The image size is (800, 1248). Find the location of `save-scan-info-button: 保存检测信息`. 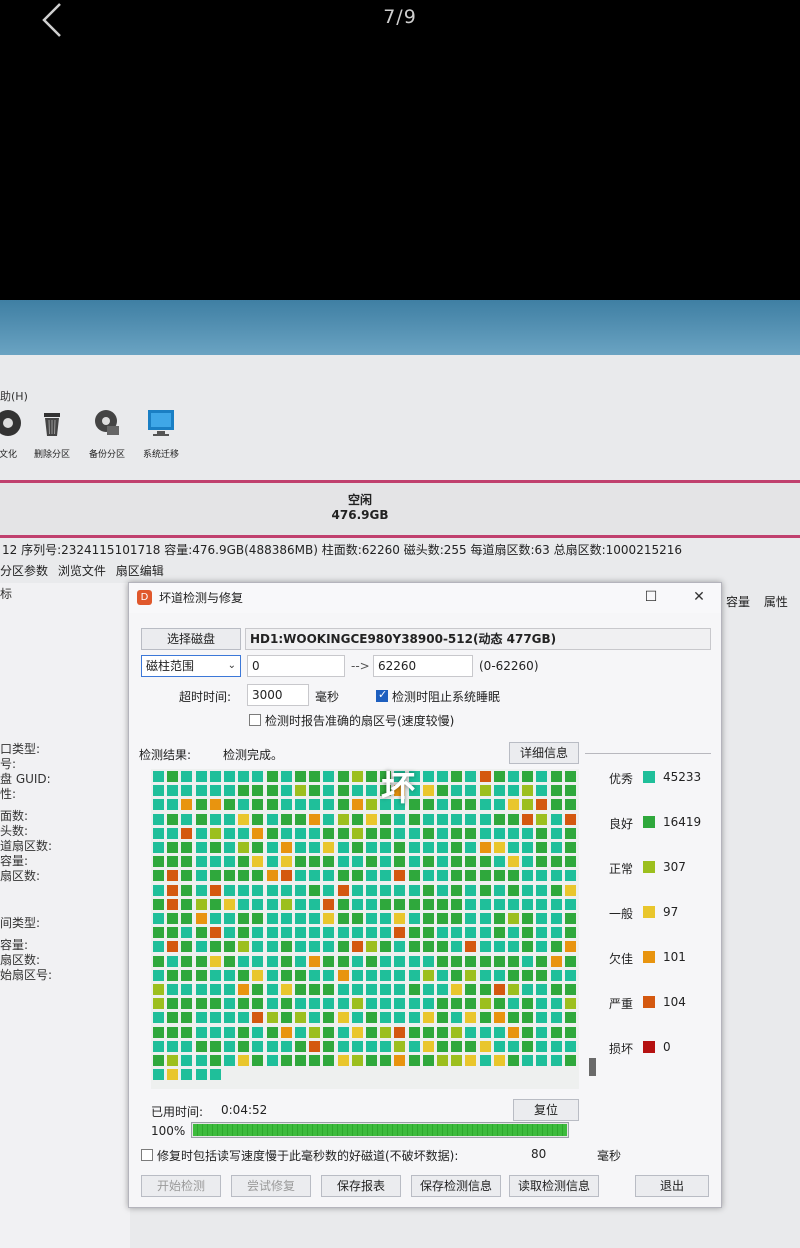

save-scan-info-button: 保存检测信息 is located at coordinates (456, 1186).